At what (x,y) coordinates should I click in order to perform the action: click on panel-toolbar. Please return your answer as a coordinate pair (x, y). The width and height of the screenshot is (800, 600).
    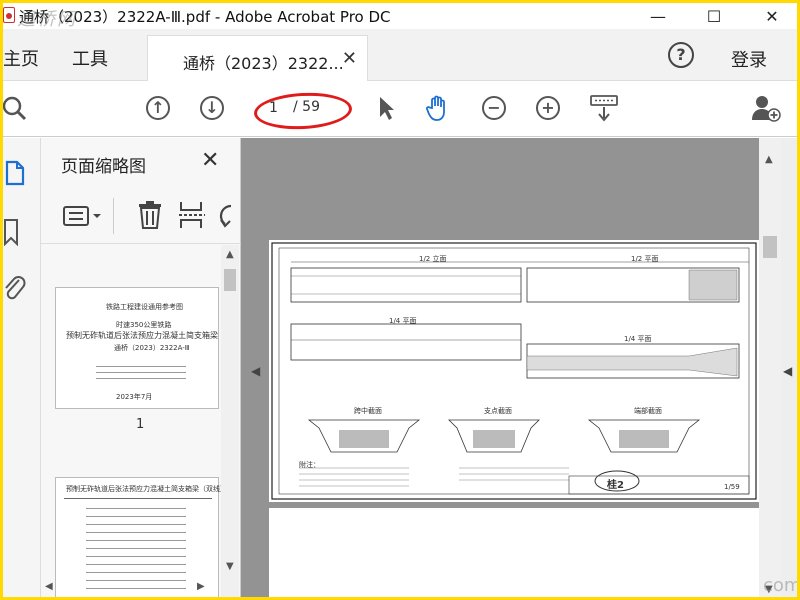
    Looking at the image, I should click on (141, 216).